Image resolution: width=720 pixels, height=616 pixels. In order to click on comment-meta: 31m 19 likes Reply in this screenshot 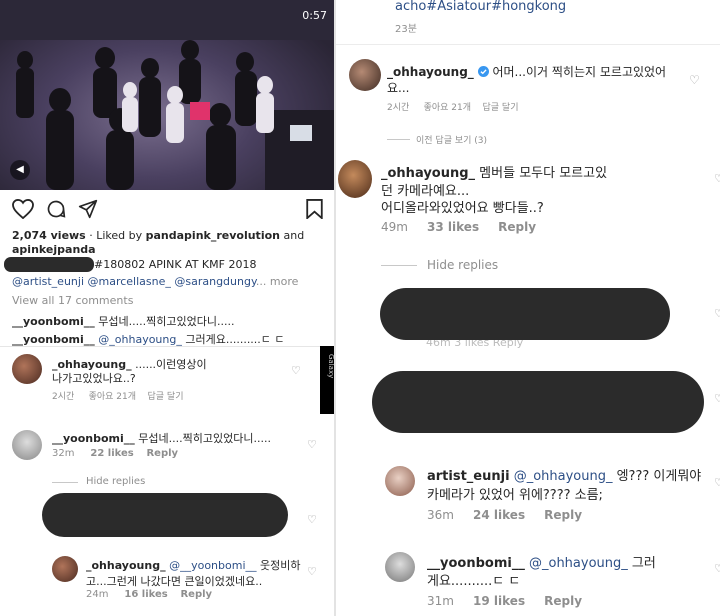, I will do `click(504, 601)`.